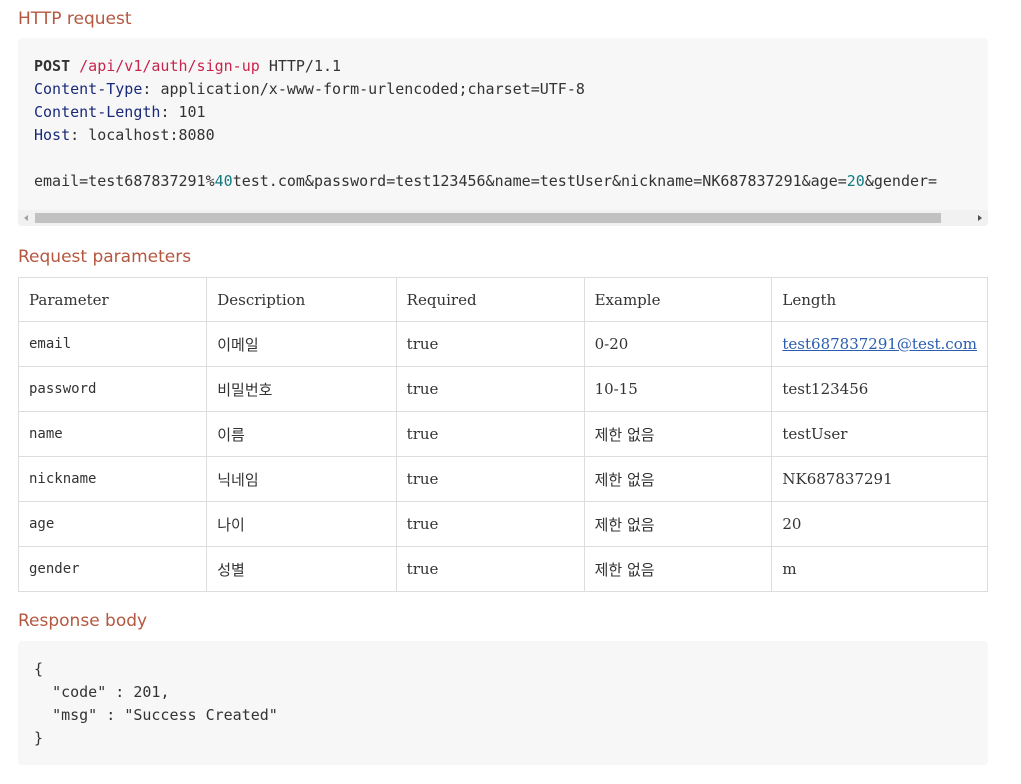  I want to click on cell-description: 이름, so click(301, 434).